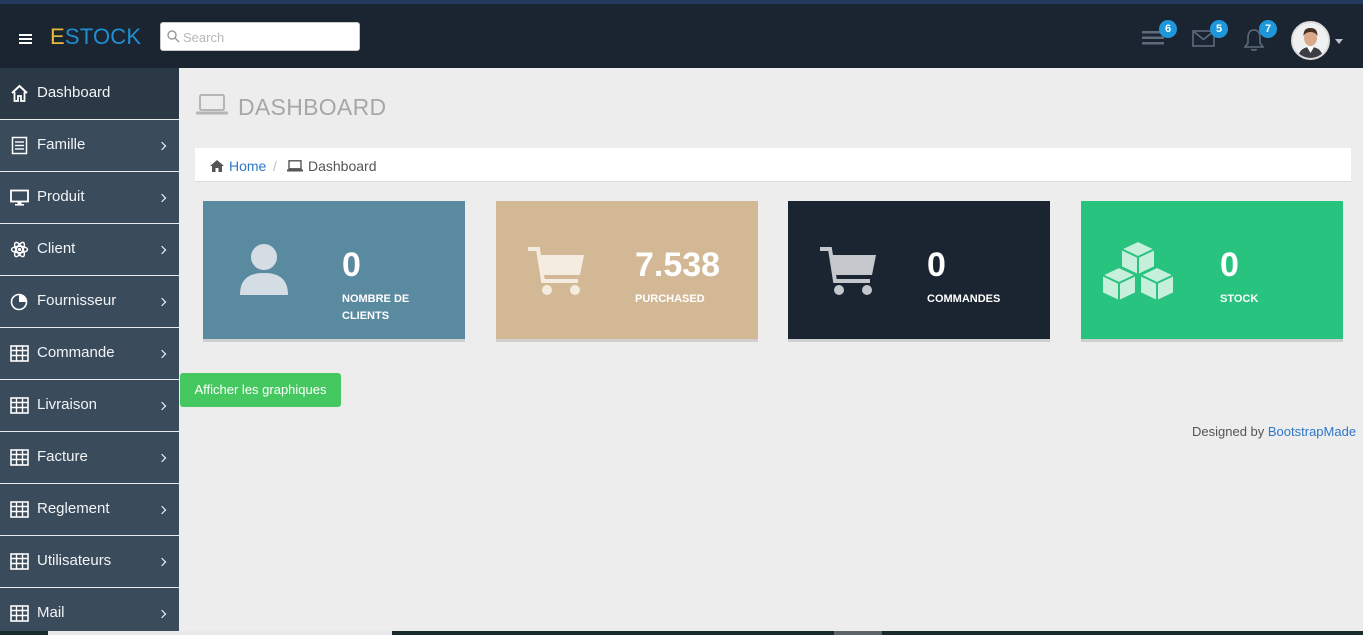 The height and width of the screenshot is (635, 1363). What do you see at coordinates (173, 36) in the screenshot?
I see `search-icon` at bounding box center [173, 36].